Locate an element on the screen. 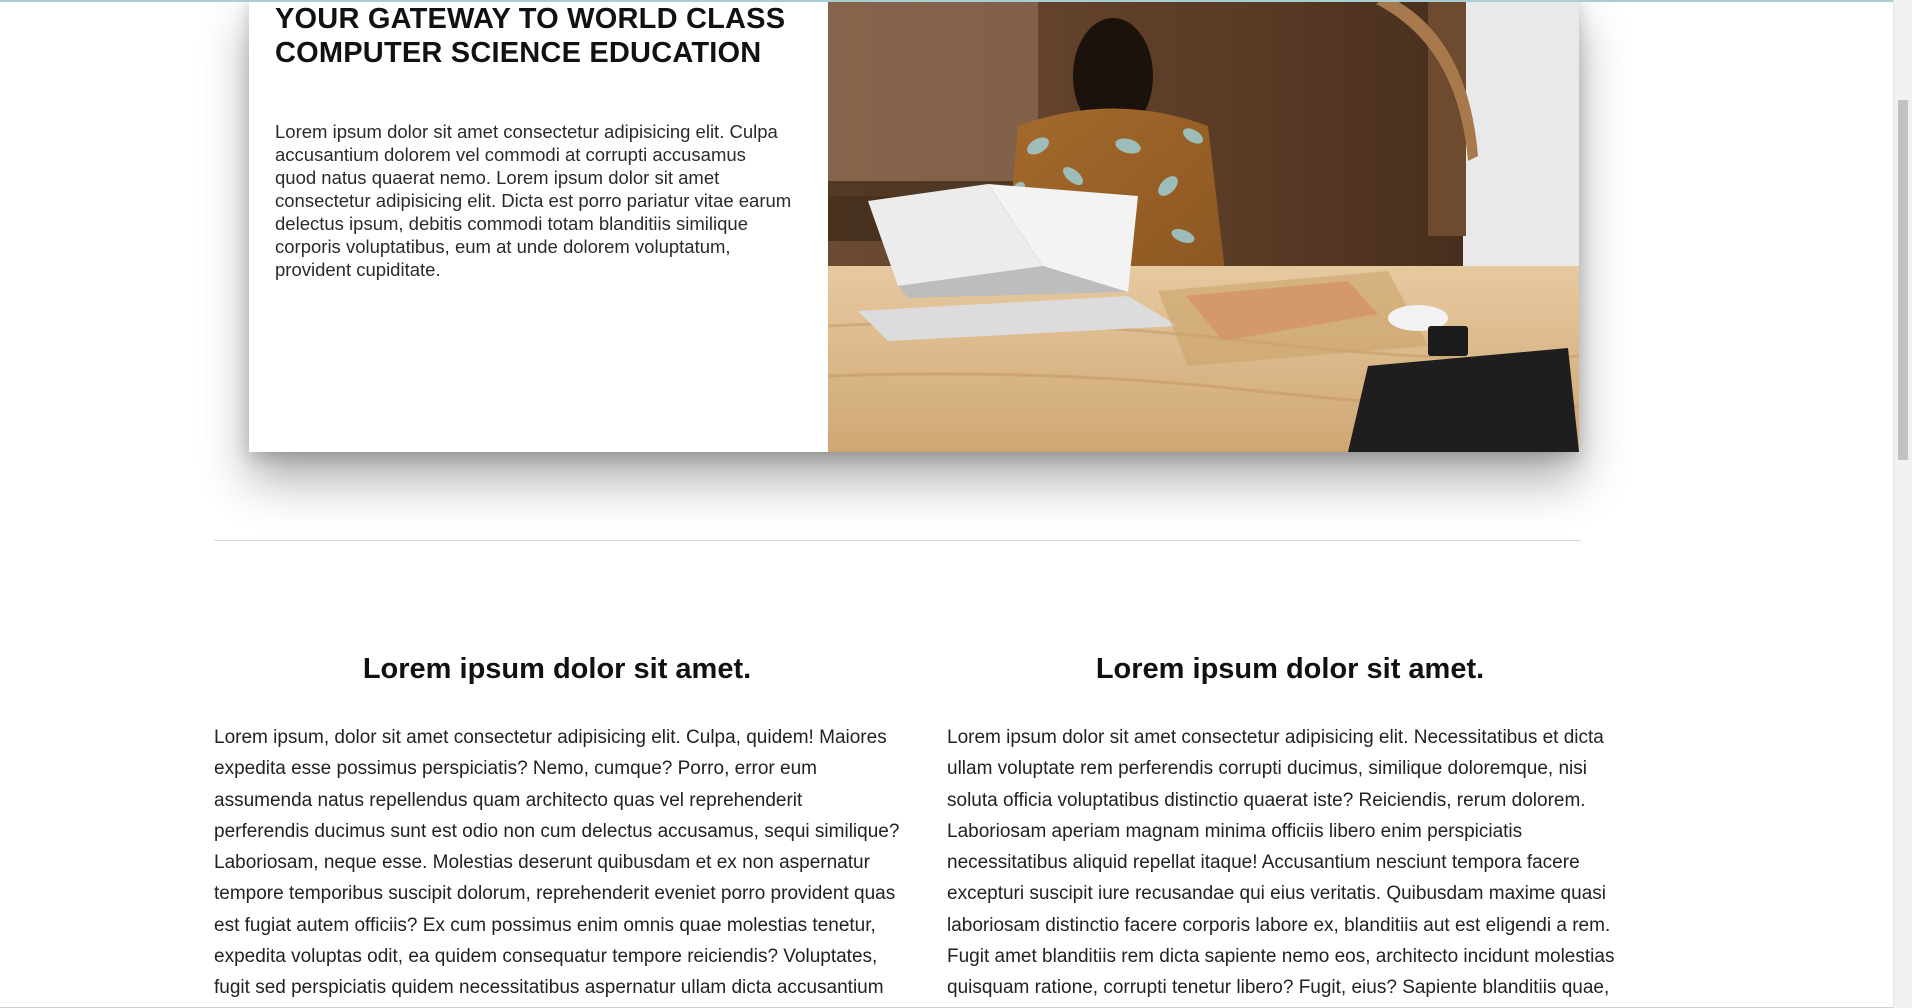  vertical-scrollbar is located at coordinates (1902, 504).